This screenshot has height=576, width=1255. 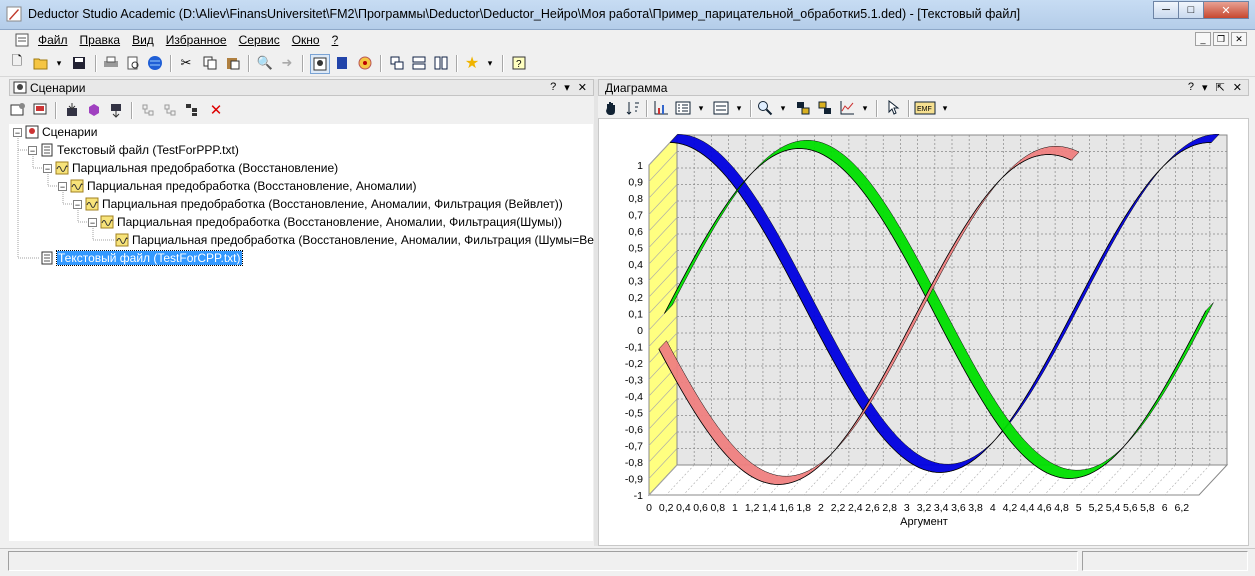 I want to click on tree-collapse-icon, so click(x=170, y=110).